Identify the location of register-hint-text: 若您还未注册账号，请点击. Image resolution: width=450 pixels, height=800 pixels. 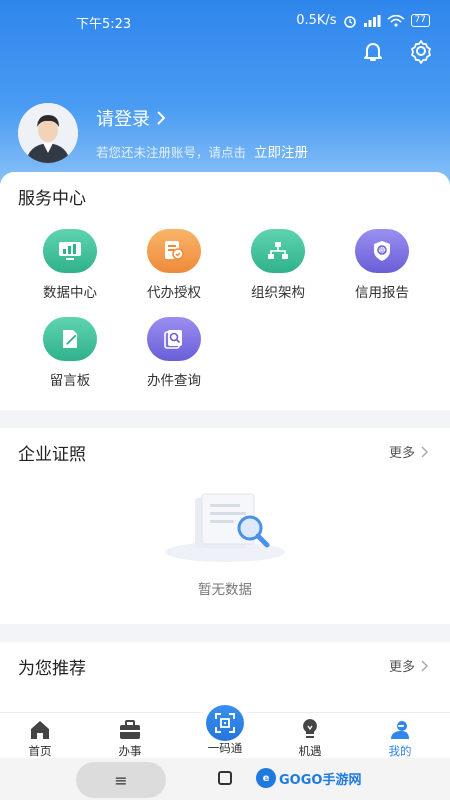
(171, 152).